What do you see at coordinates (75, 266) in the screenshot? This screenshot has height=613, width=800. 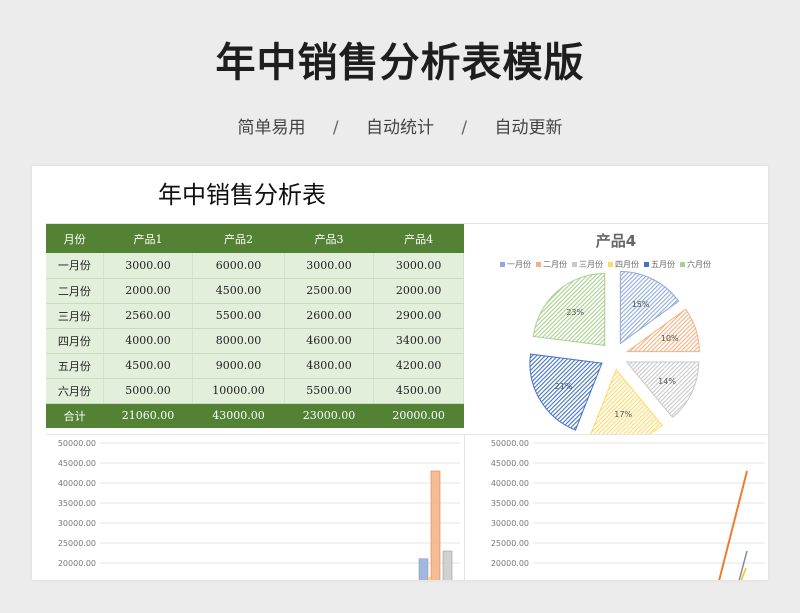 I see `table-cell: 一月份` at bounding box center [75, 266].